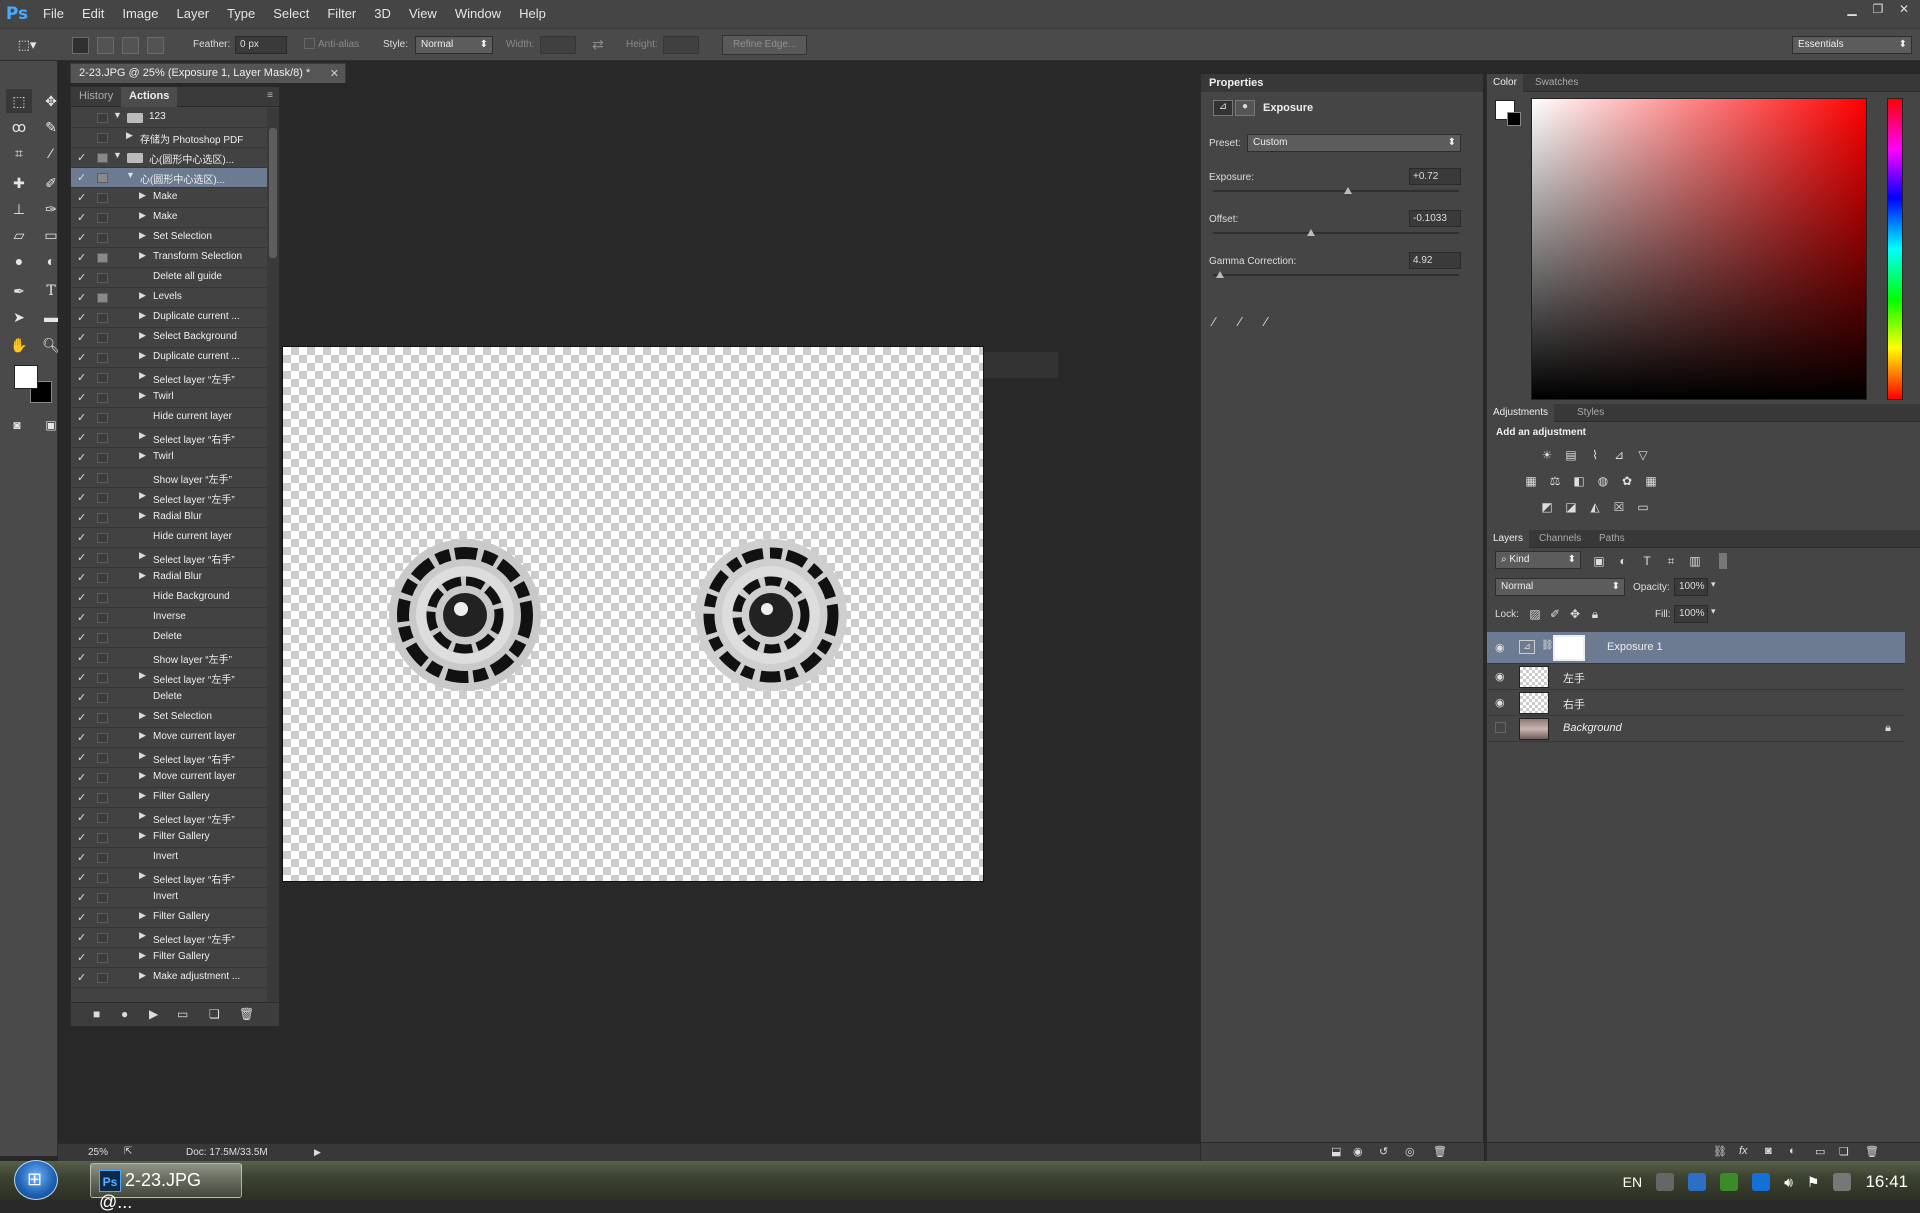 This screenshot has width=1920, height=1213. I want to click on eraser-icon: ▱, so click(19, 235).